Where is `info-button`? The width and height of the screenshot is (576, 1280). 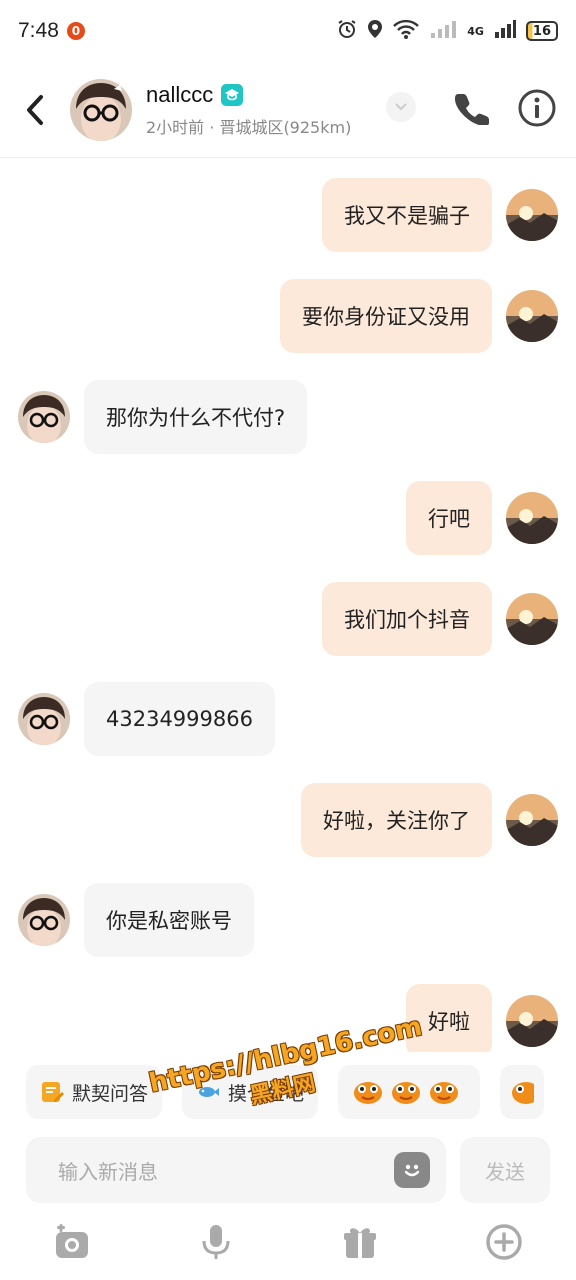
info-button is located at coordinates (537, 108).